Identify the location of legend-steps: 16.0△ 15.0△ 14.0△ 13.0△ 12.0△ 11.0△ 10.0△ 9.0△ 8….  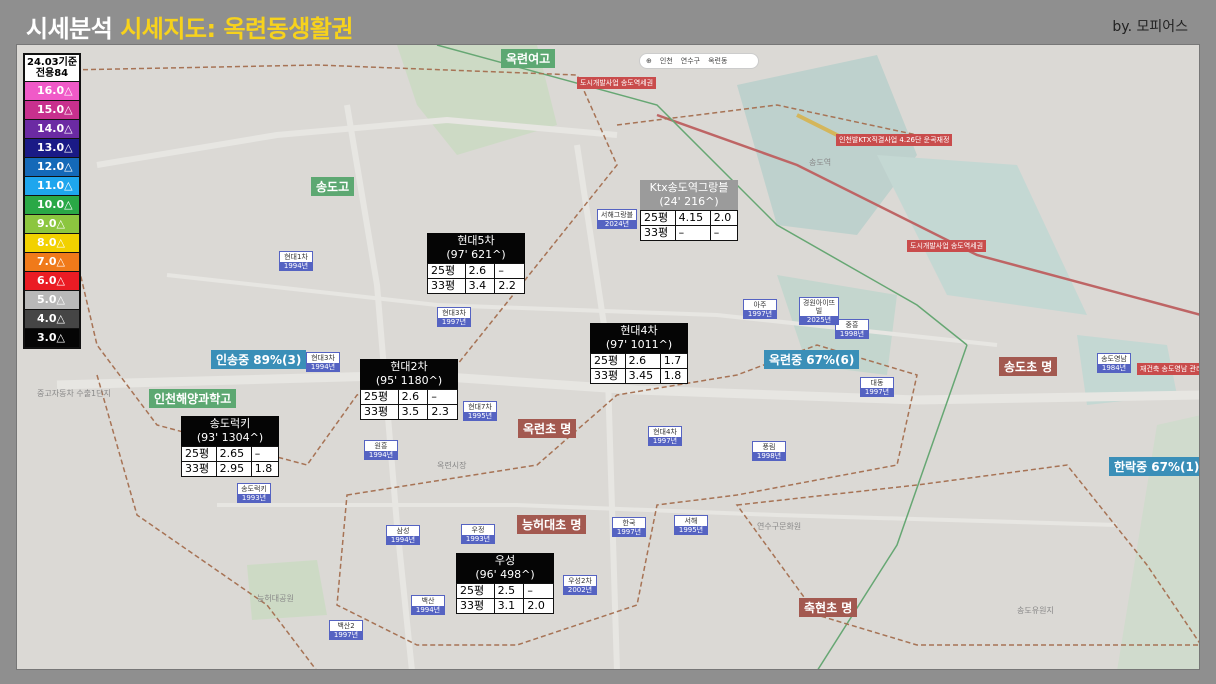
(52, 214).